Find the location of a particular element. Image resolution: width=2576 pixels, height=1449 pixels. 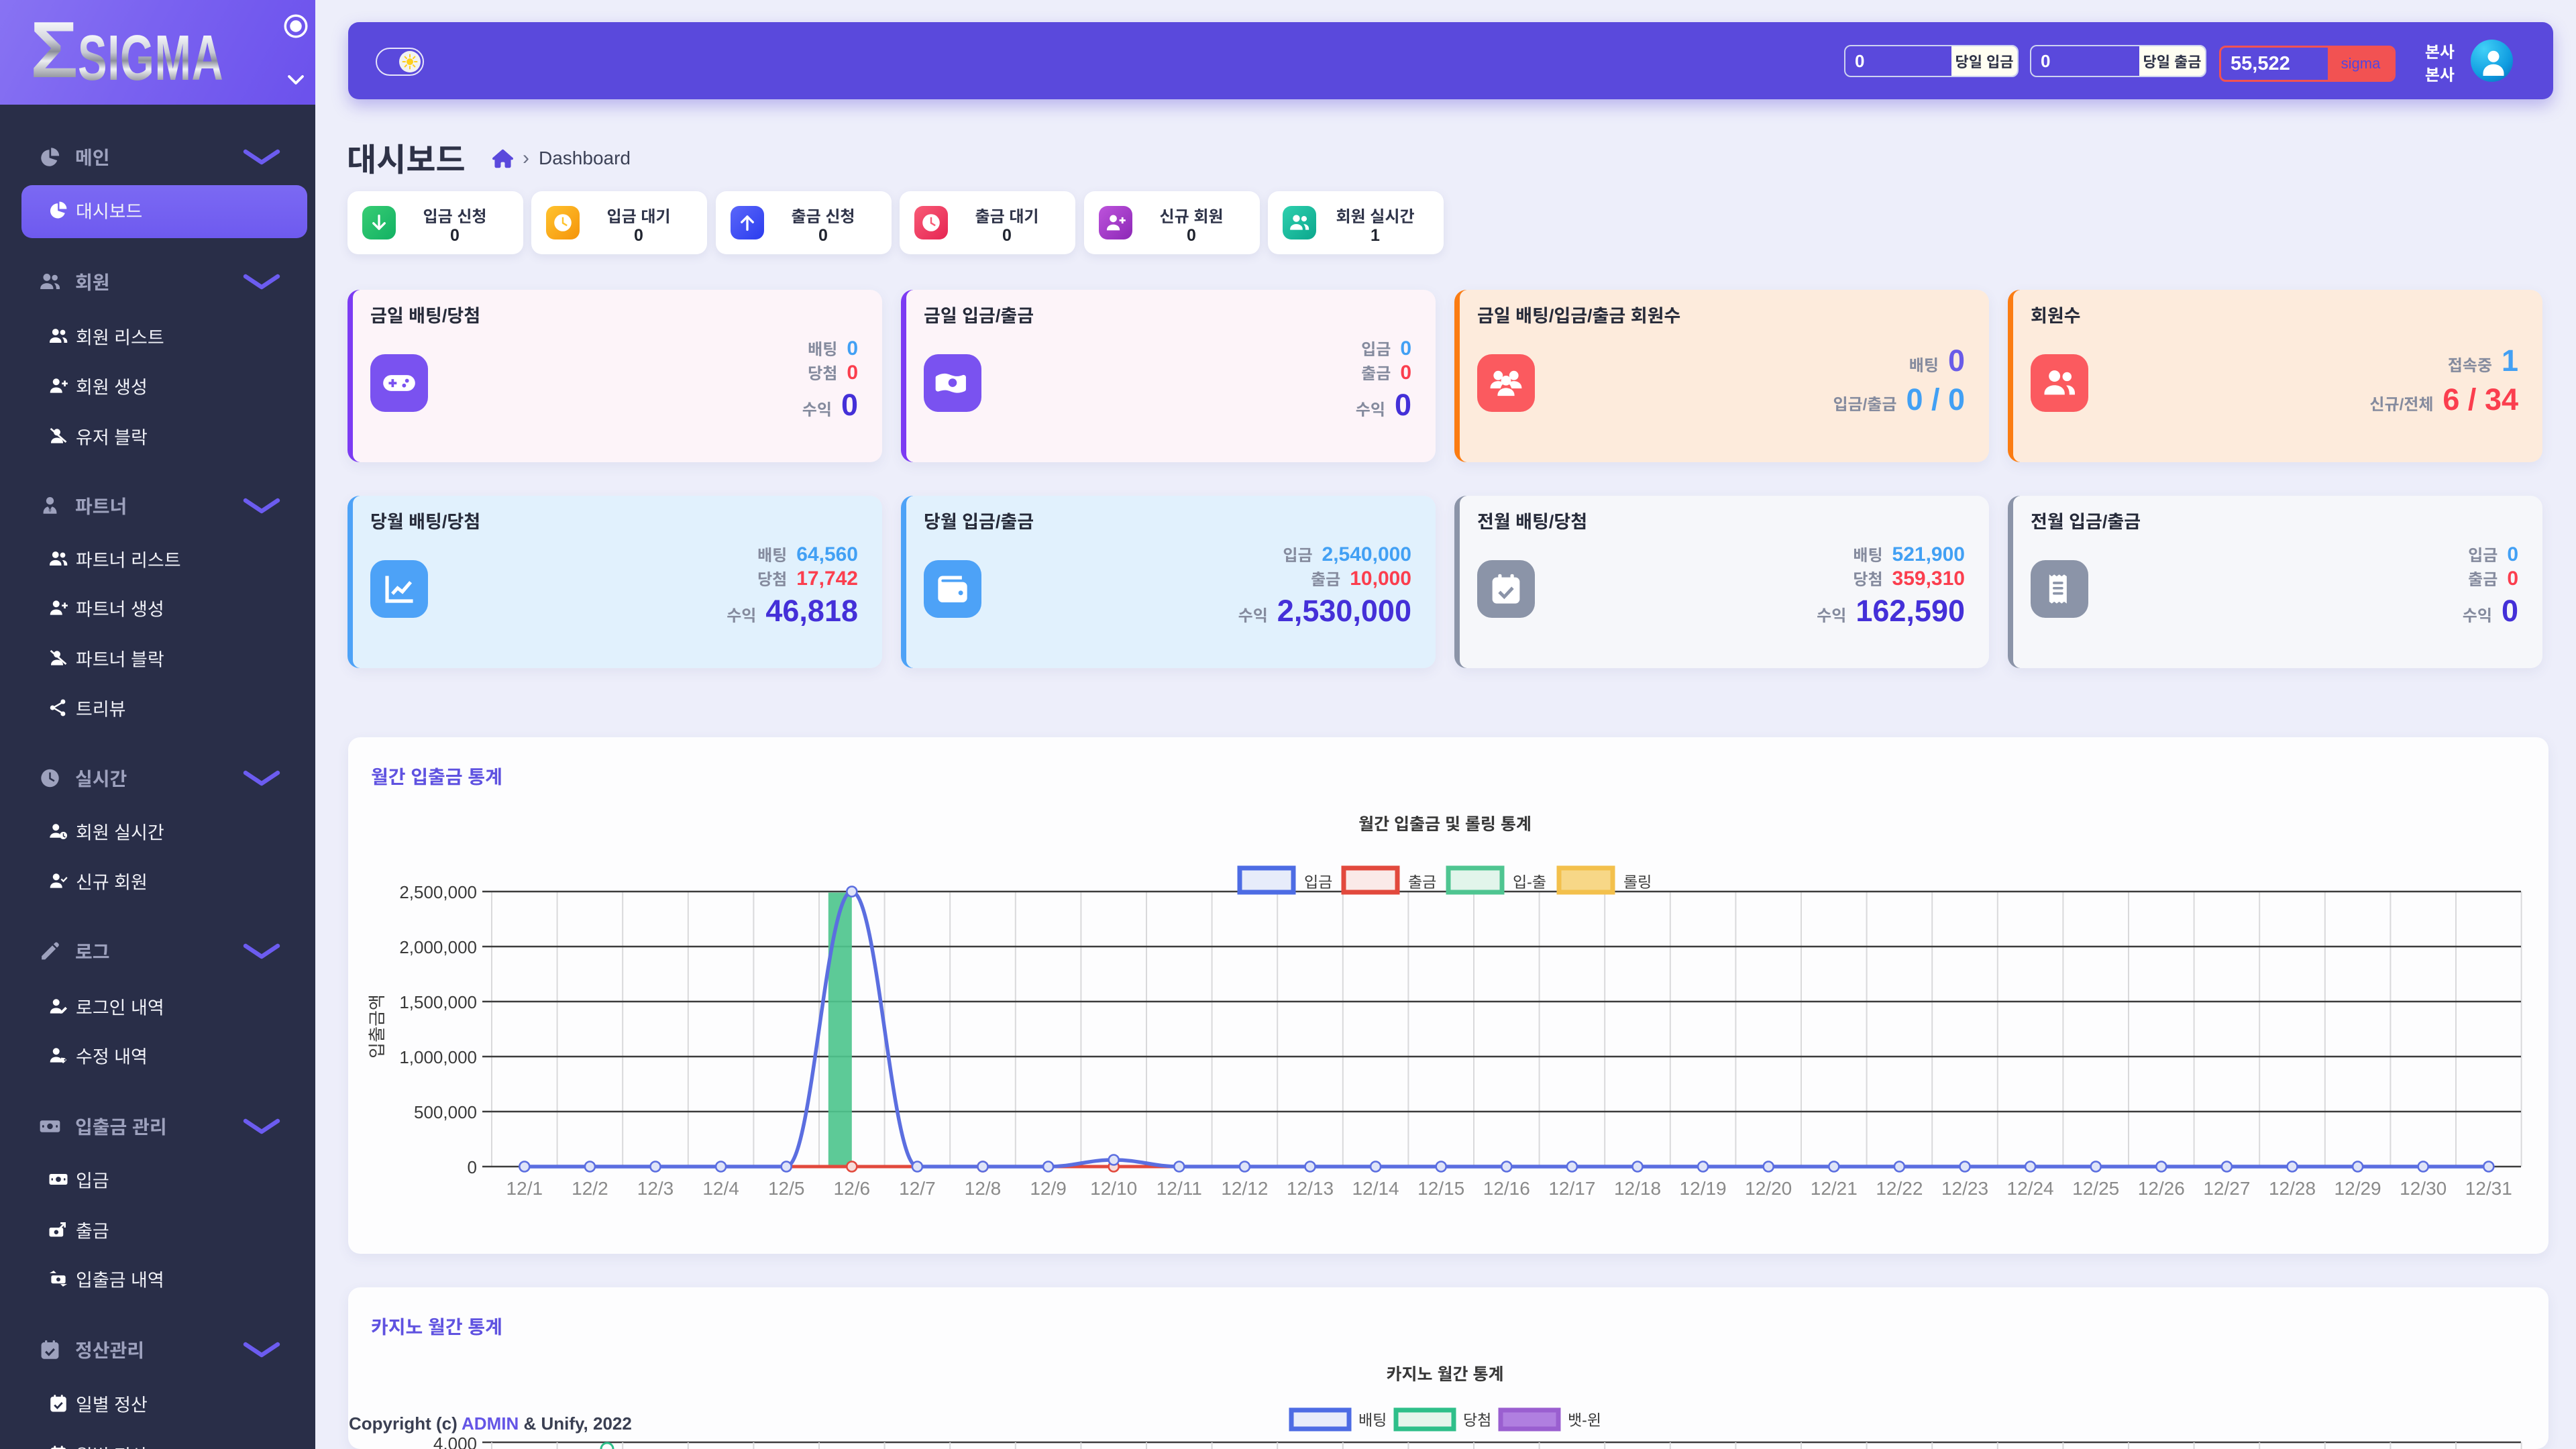

svg-text: 12/28 is located at coordinates (2292, 1188).